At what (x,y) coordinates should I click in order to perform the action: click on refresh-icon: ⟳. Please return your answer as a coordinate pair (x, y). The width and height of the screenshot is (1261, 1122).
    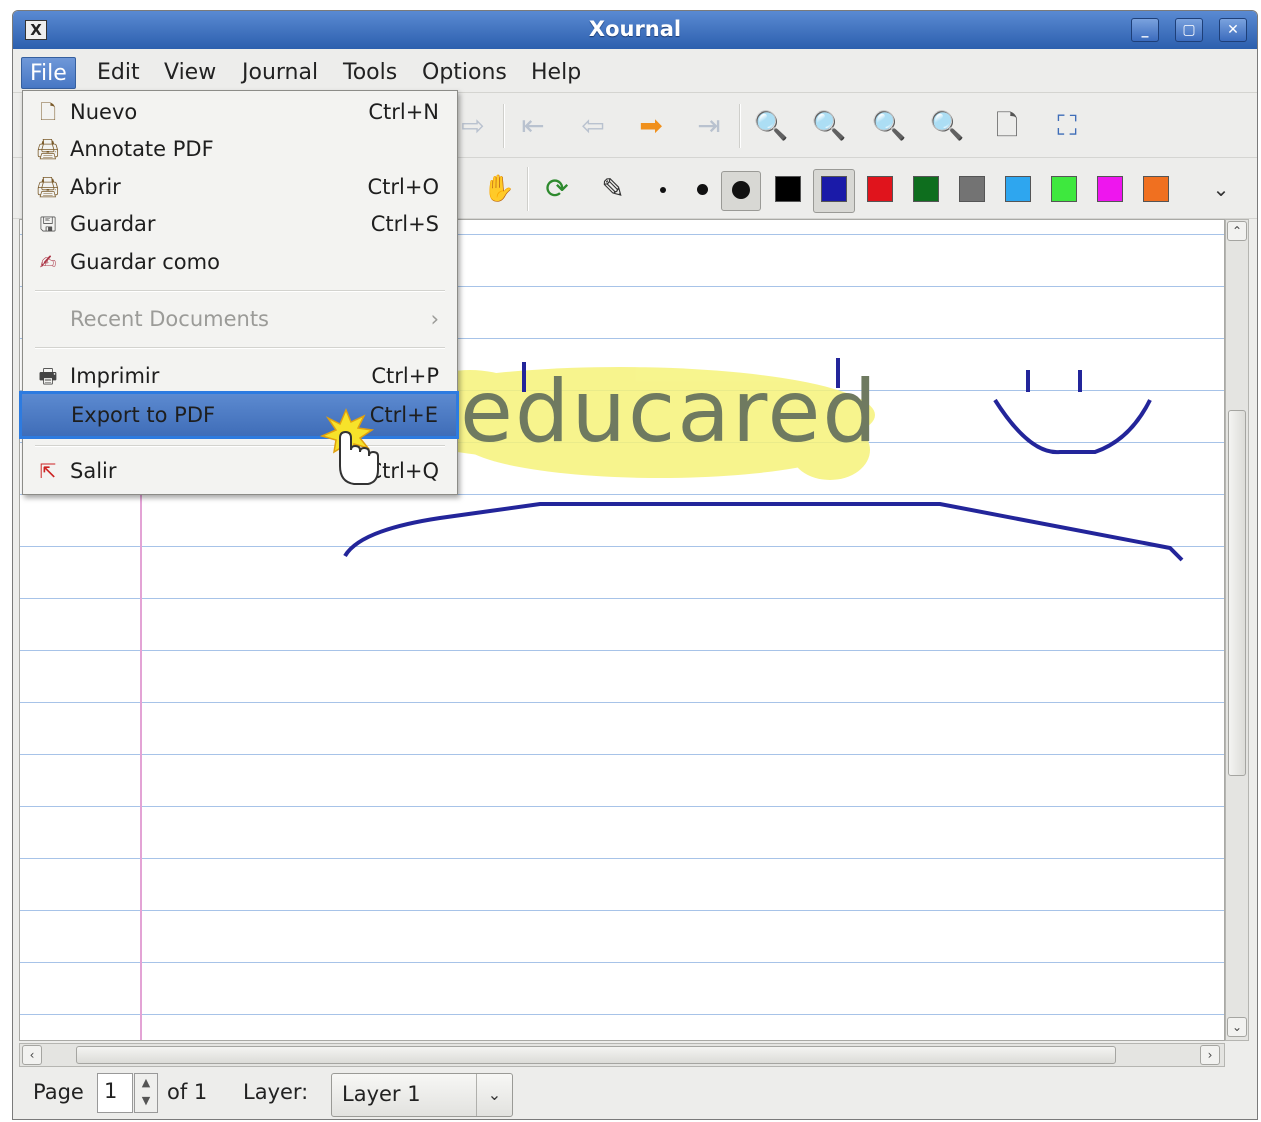
    Looking at the image, I should click on (557, 189).